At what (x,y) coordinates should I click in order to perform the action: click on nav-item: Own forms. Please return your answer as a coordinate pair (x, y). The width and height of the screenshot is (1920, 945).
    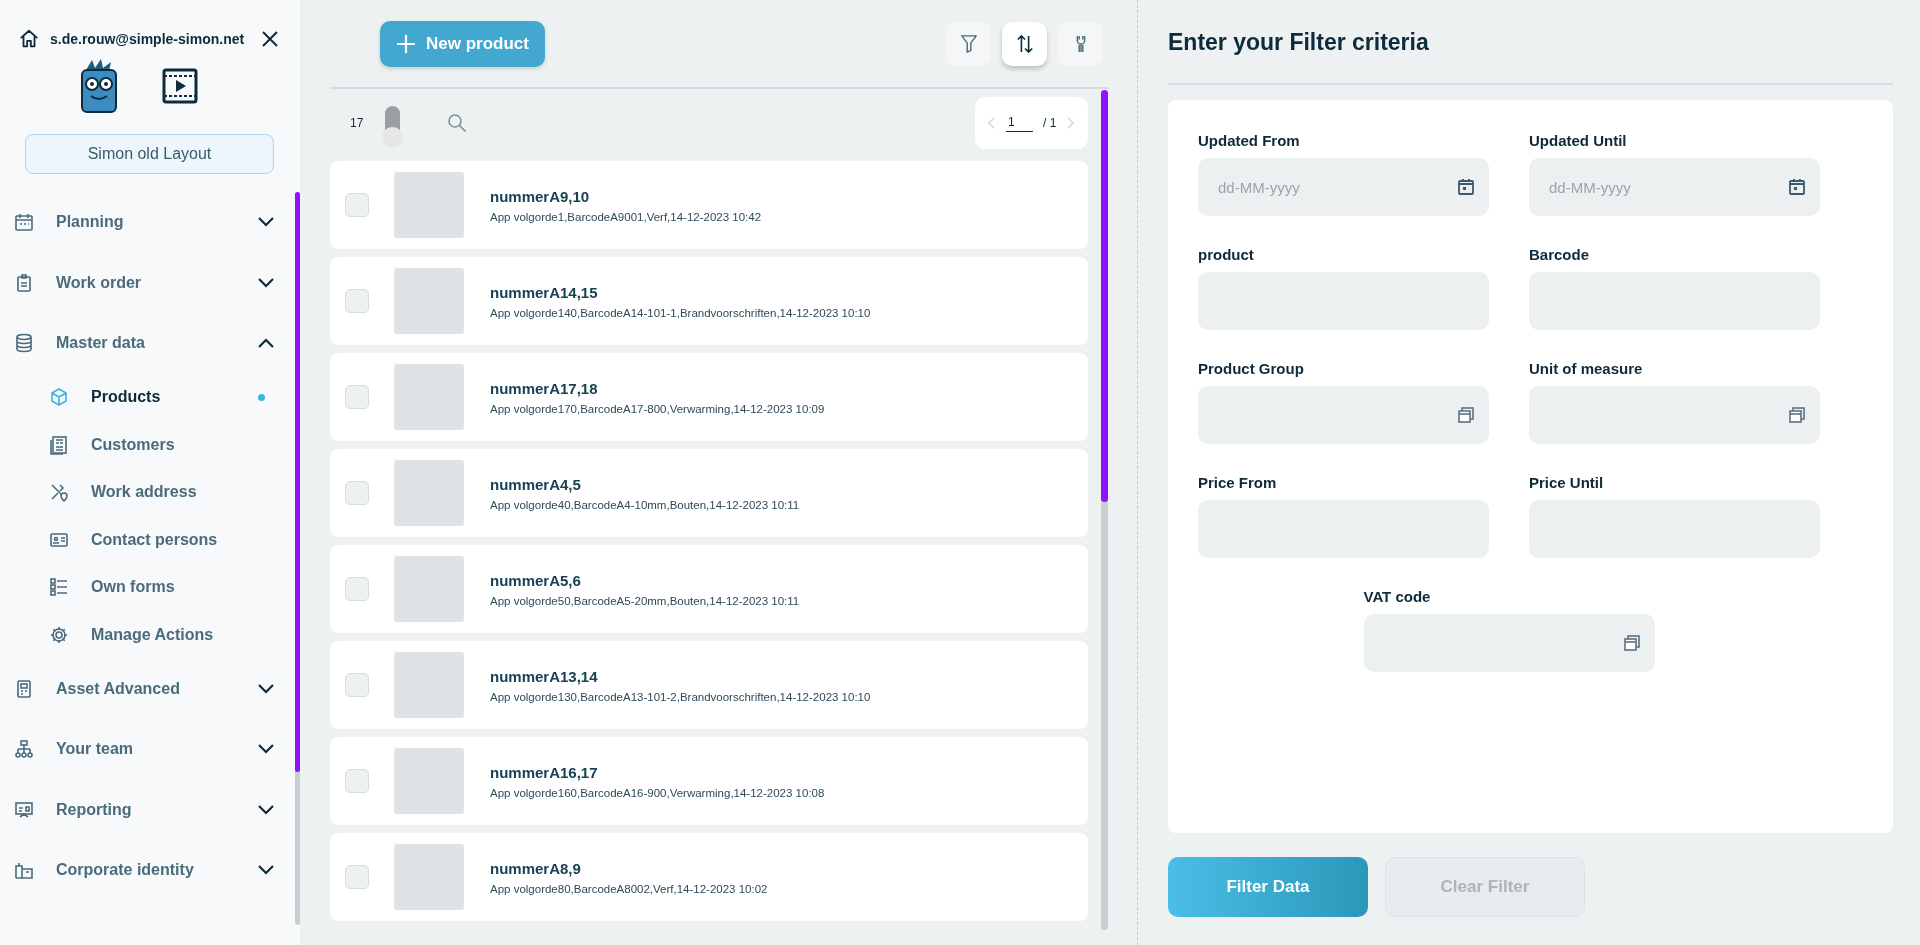
    Looking at the image, I should click on (147, 587).